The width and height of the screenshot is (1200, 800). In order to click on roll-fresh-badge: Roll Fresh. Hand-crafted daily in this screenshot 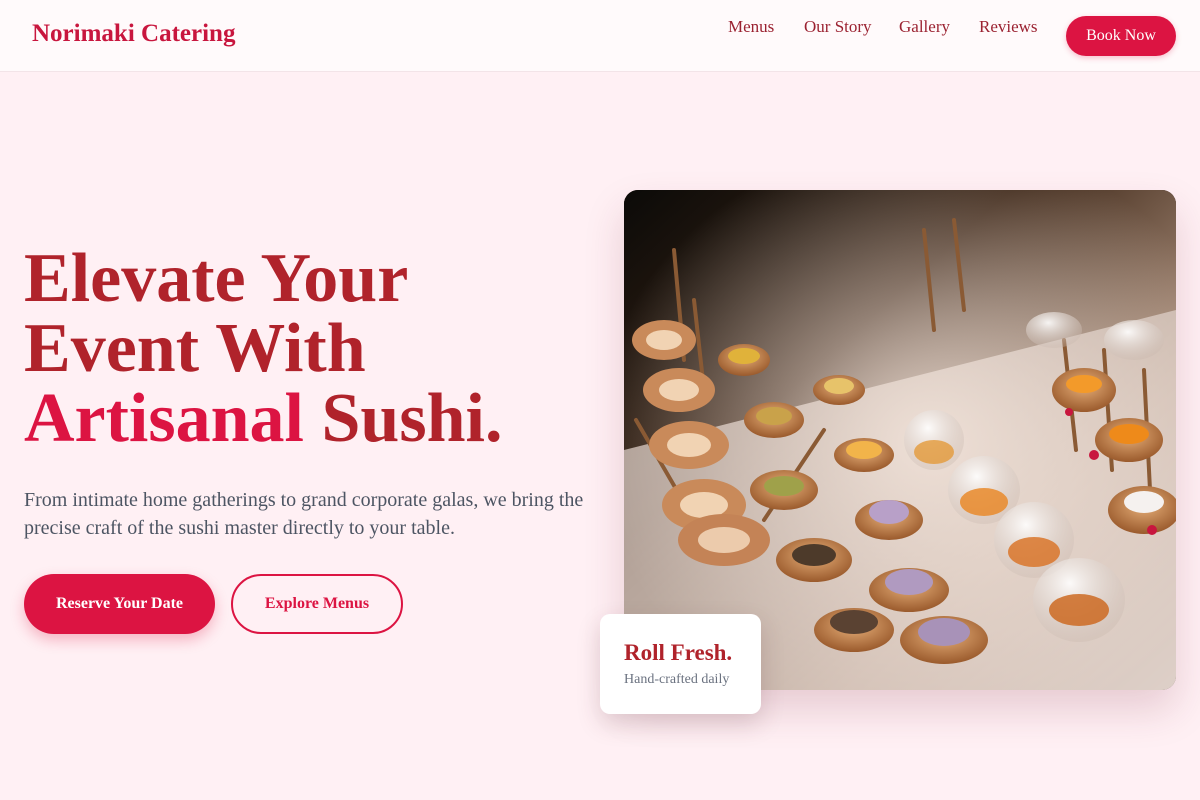, I will do `click(680, 664)`.